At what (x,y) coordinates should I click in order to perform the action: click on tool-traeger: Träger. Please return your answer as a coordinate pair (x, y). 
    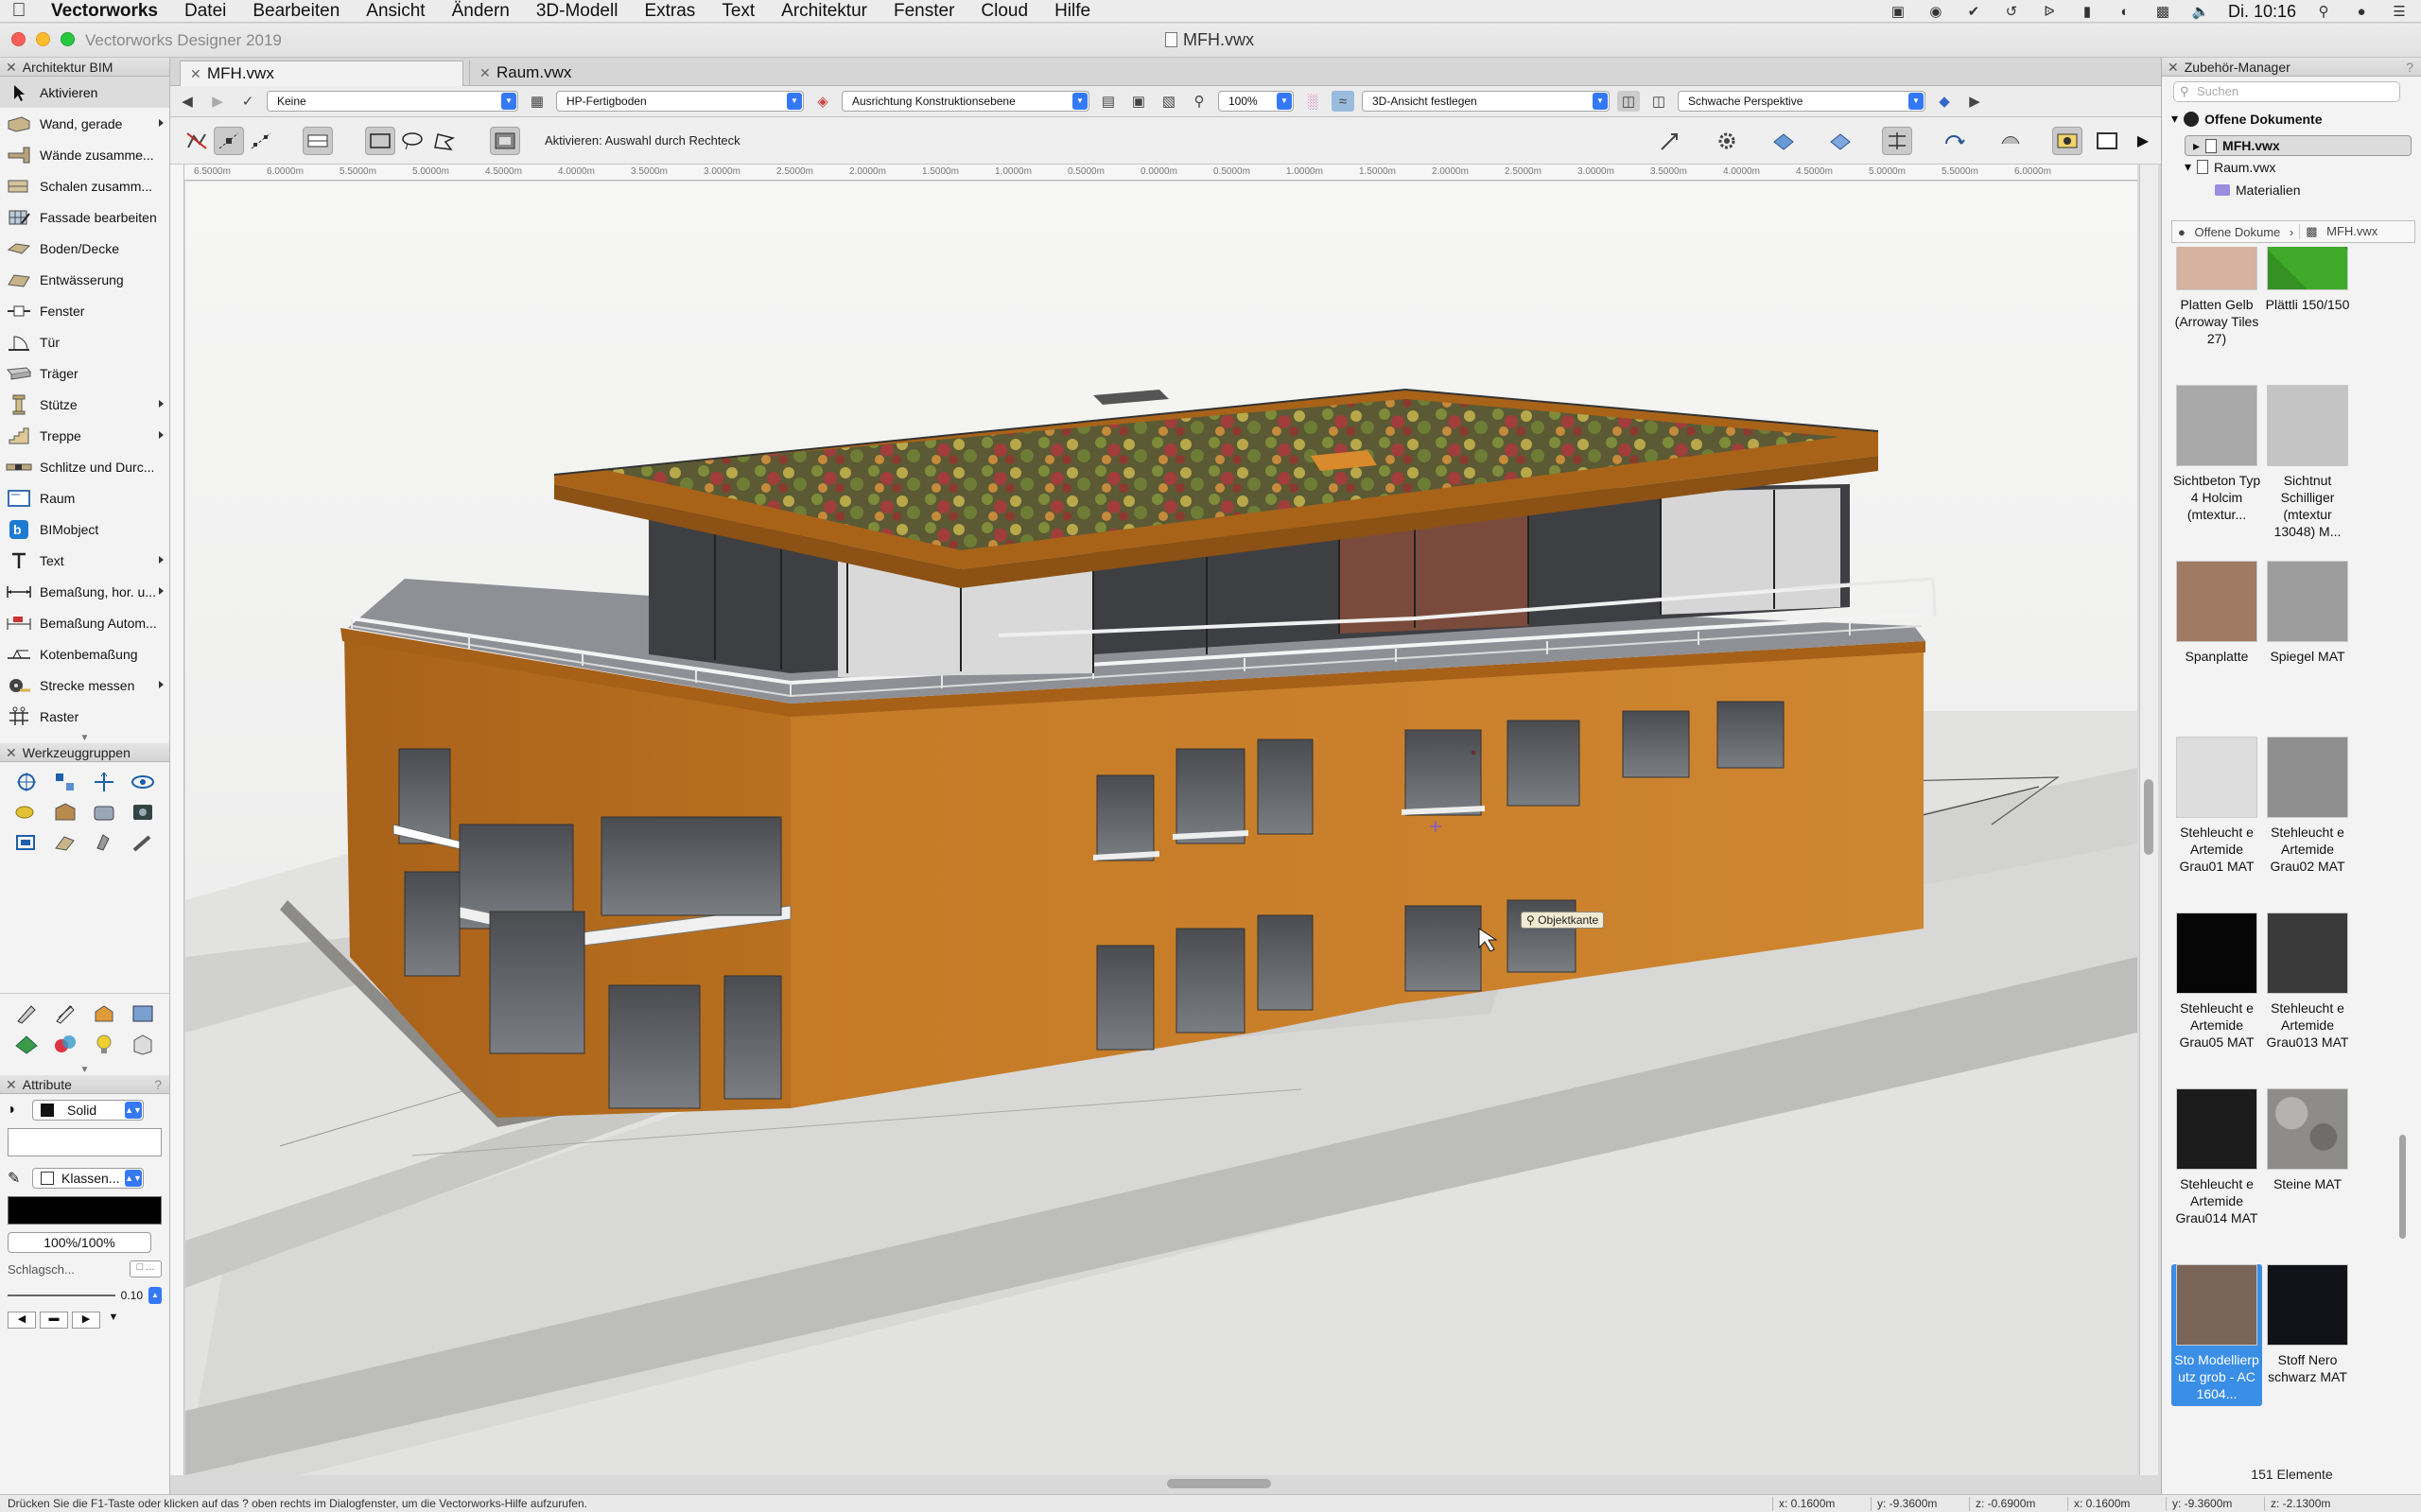
    Looking at the image, I should click on (84, 373).